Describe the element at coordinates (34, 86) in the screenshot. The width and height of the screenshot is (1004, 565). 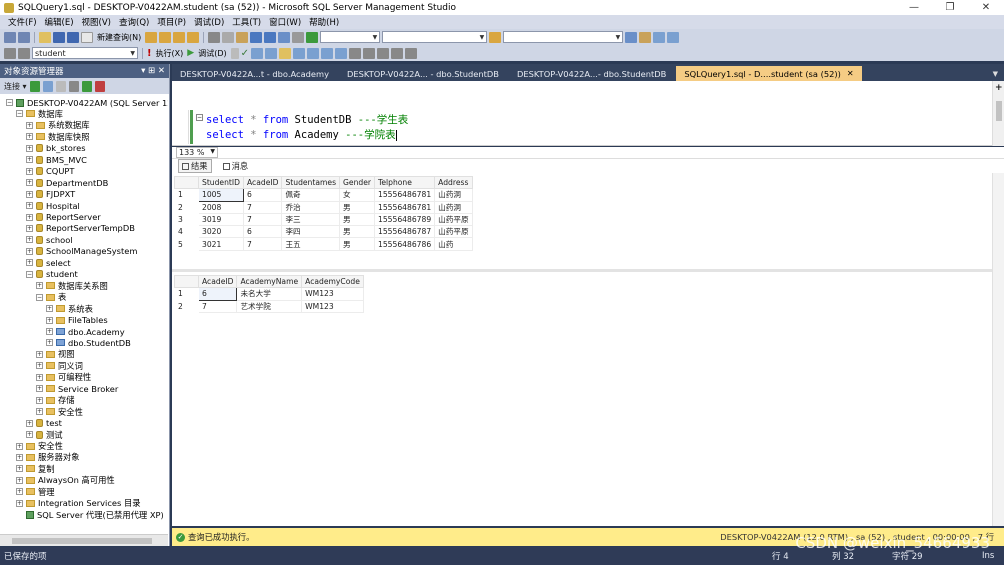
I see `connect-server-icon` at that location.